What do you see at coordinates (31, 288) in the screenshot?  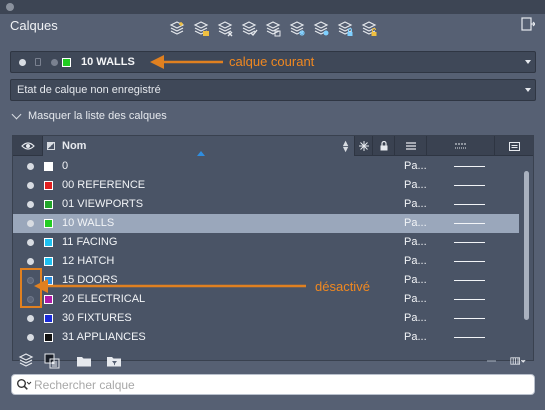 I see `off-layers-highlight` at bounding box center [31, 288].